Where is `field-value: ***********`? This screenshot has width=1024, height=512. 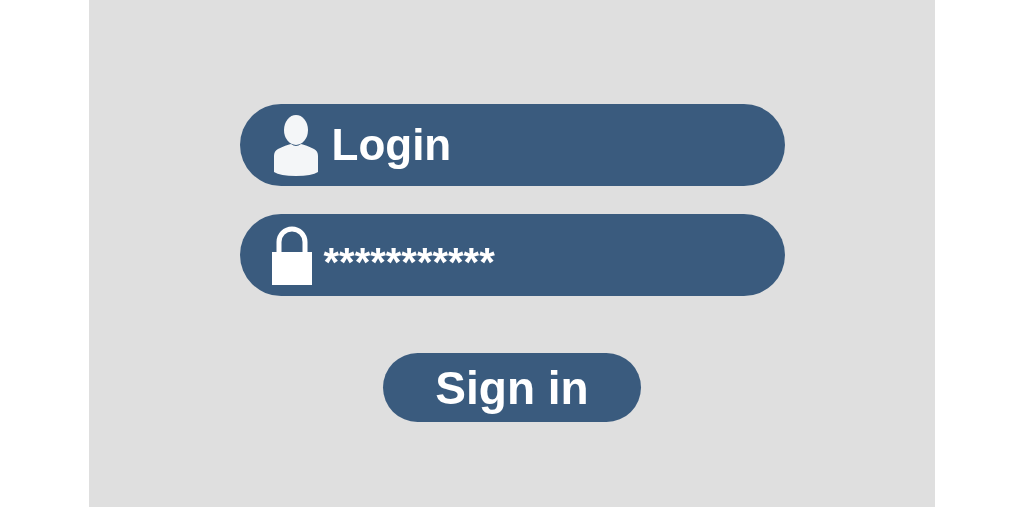 field-value: *********** is located at coordinates (409, 262).